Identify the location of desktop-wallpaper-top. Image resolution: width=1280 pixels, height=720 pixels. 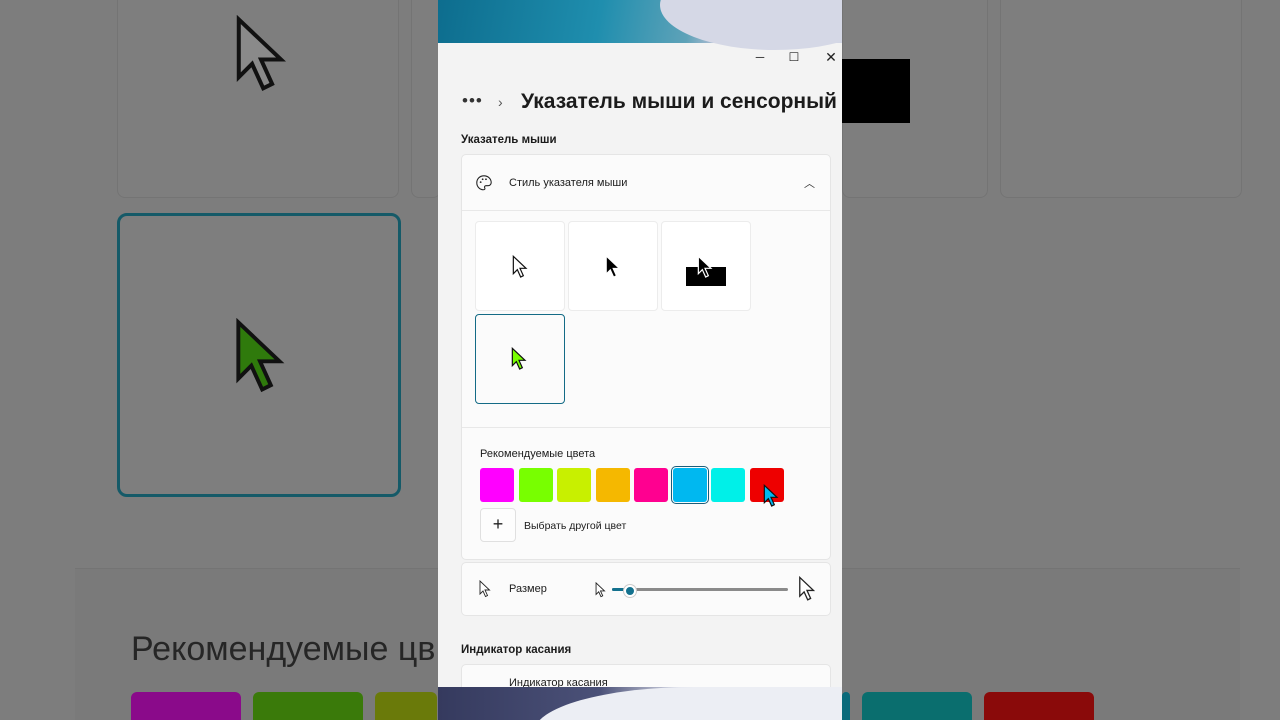
(640, 25).